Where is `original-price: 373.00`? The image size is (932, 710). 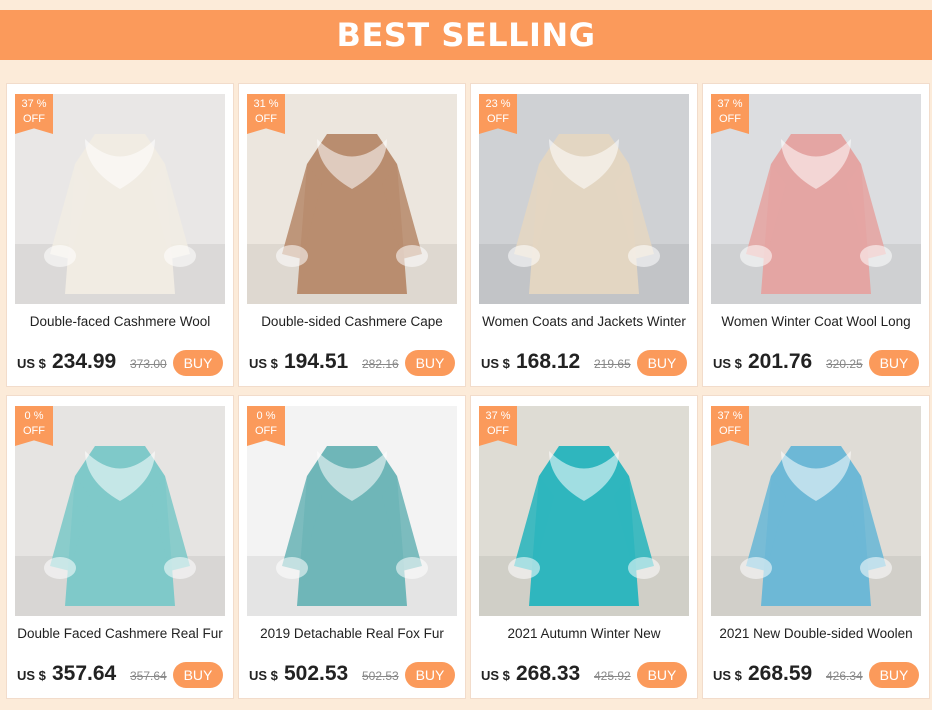
original-price: 373.00 is located at coordinates (148, 364).